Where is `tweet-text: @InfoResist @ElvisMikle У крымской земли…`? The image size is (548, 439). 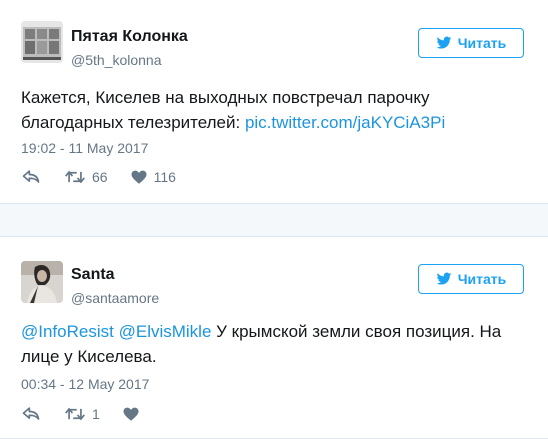 tweet-text: @InfoResist @ElvisMikle У крымской земли… is located at coordinates (276, 344).